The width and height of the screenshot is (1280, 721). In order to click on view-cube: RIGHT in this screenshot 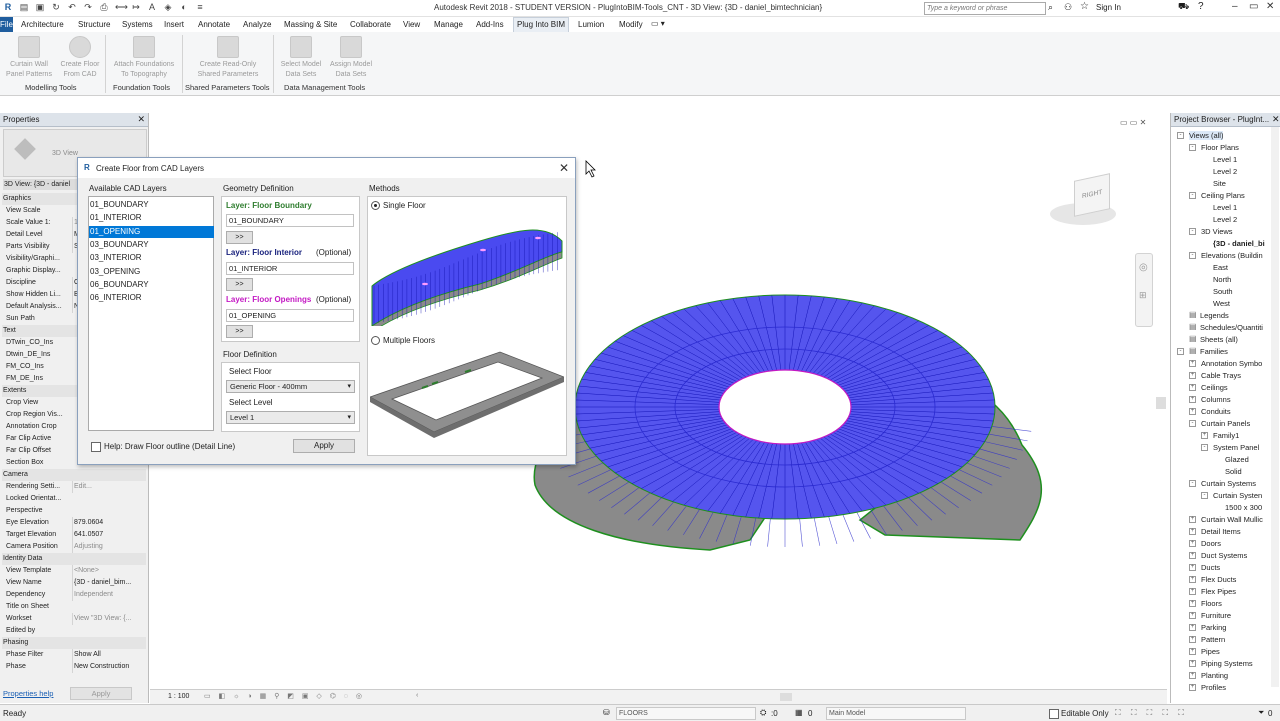, I will do `click(1083, 203)`.